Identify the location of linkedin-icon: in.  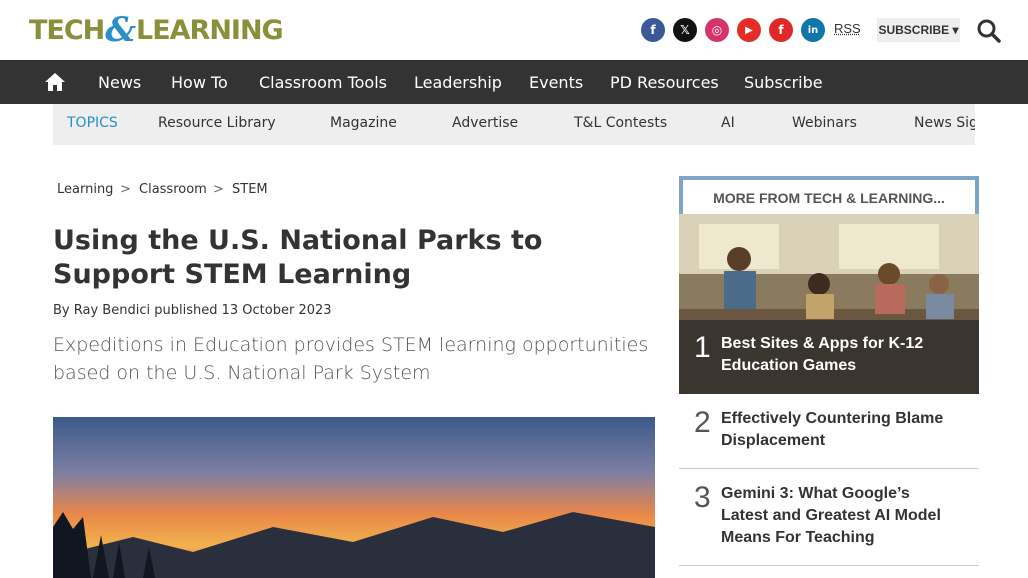
(813, 30).